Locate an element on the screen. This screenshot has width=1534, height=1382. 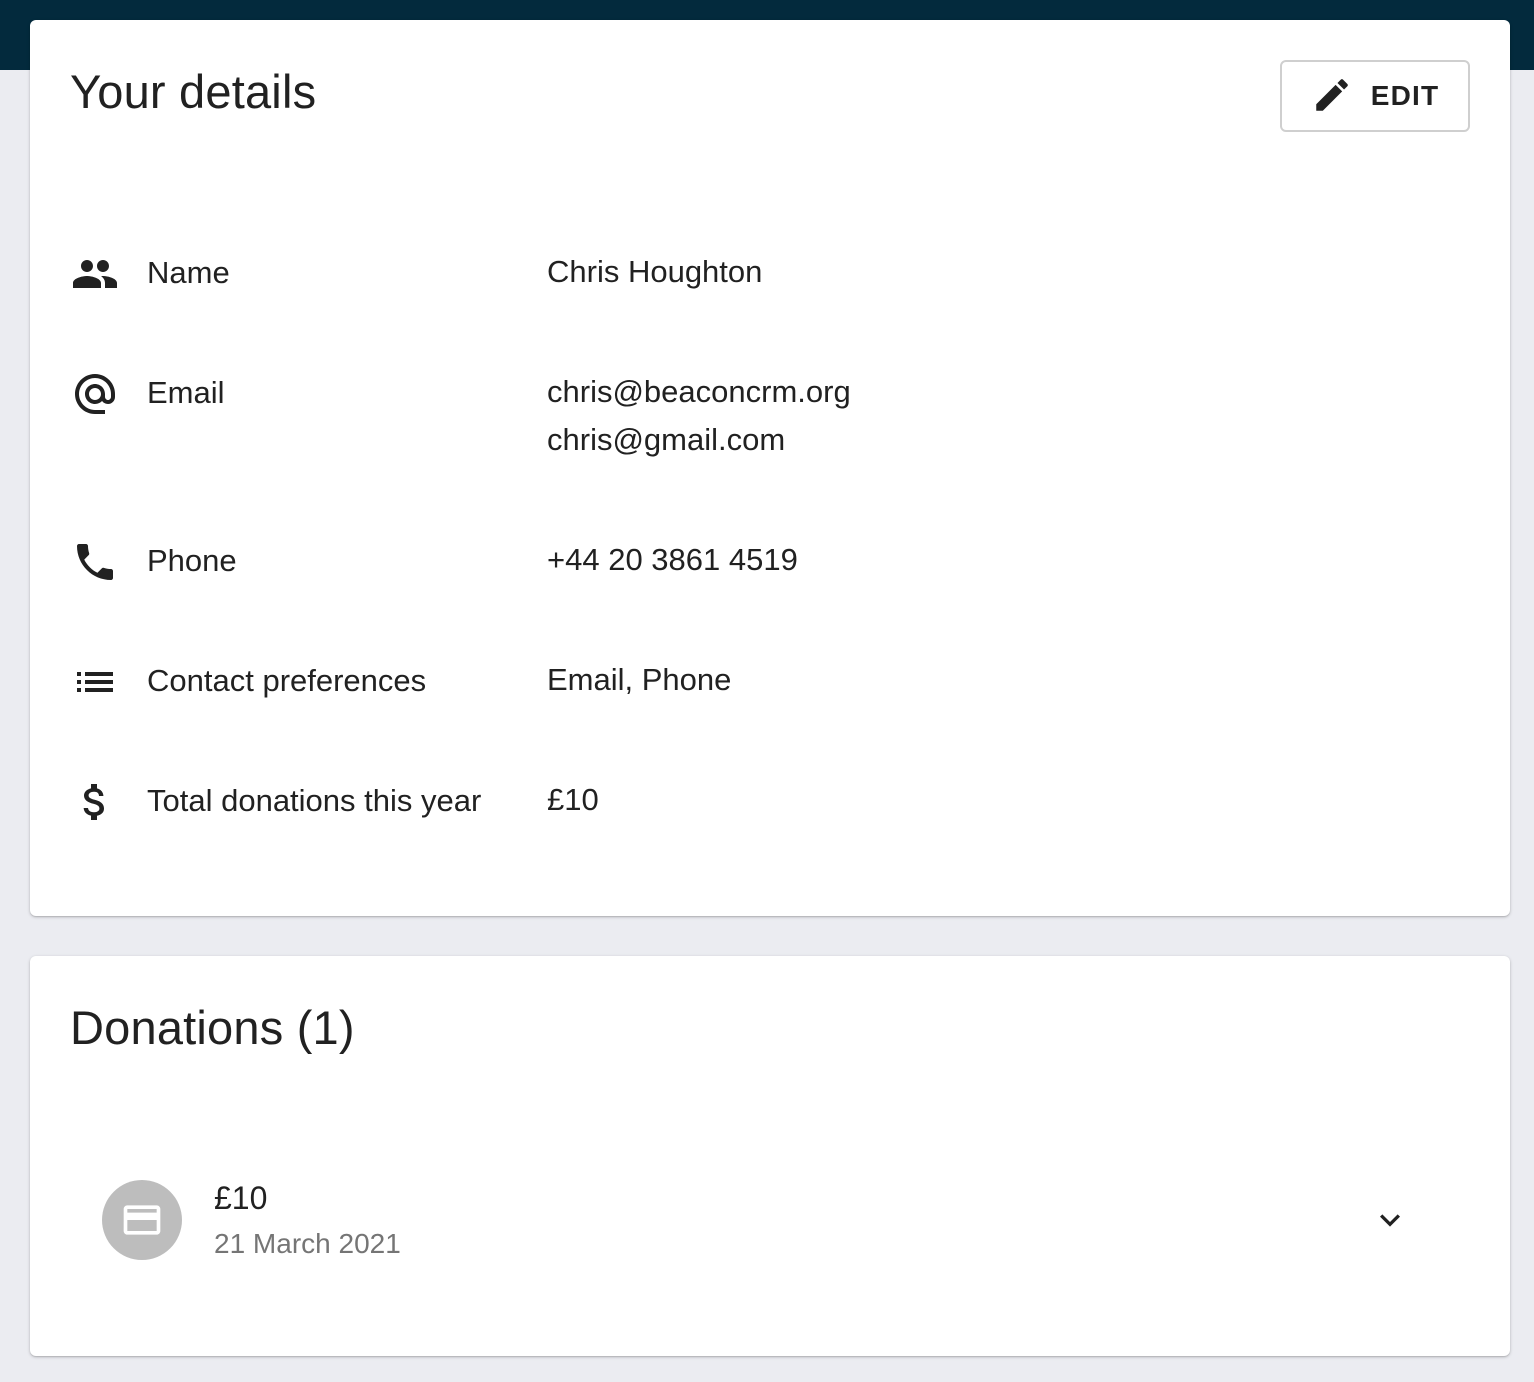
email-value: chris@beaconcrm.org chris@gmail.com is located at coordinates (699, 416).